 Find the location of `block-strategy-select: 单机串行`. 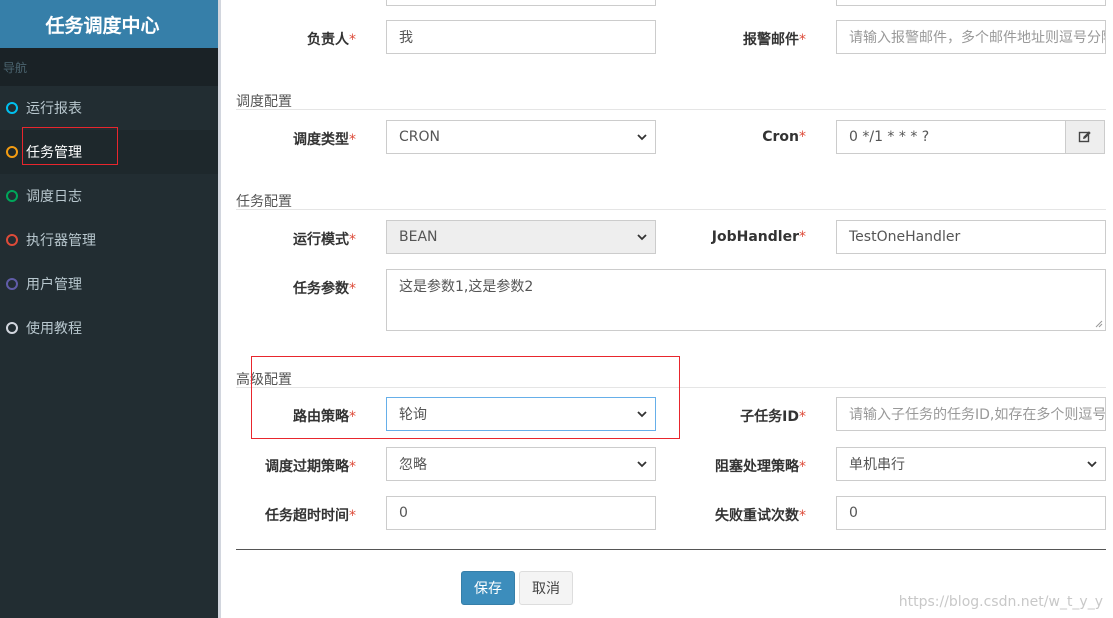

block-strategy-select: 单机串行 is located at coordinates (971, 464).